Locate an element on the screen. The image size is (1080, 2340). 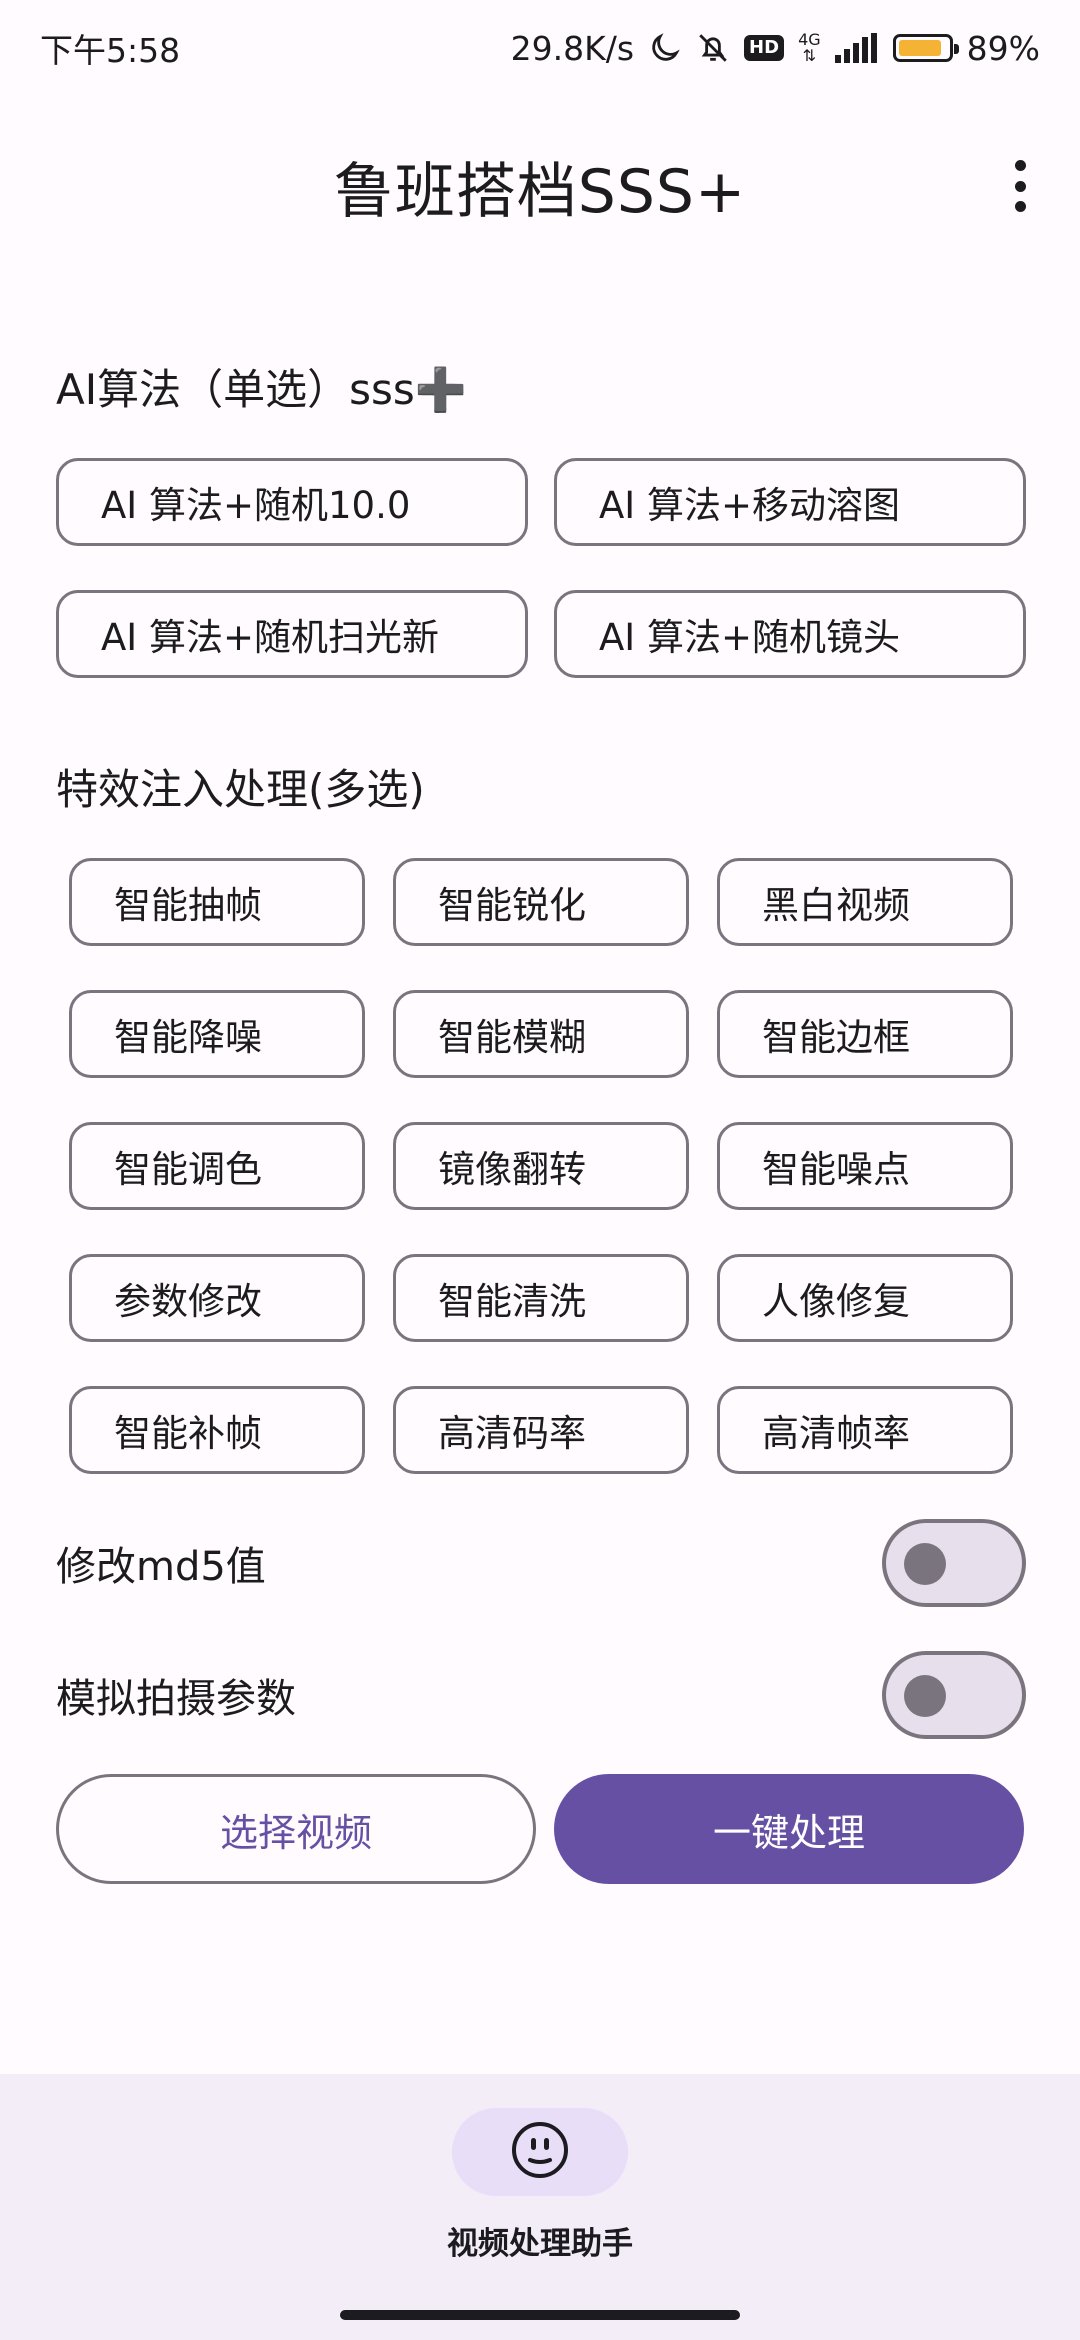
fx-section-title: 特效注入处理(多选) is located at coordinates (240, 789).